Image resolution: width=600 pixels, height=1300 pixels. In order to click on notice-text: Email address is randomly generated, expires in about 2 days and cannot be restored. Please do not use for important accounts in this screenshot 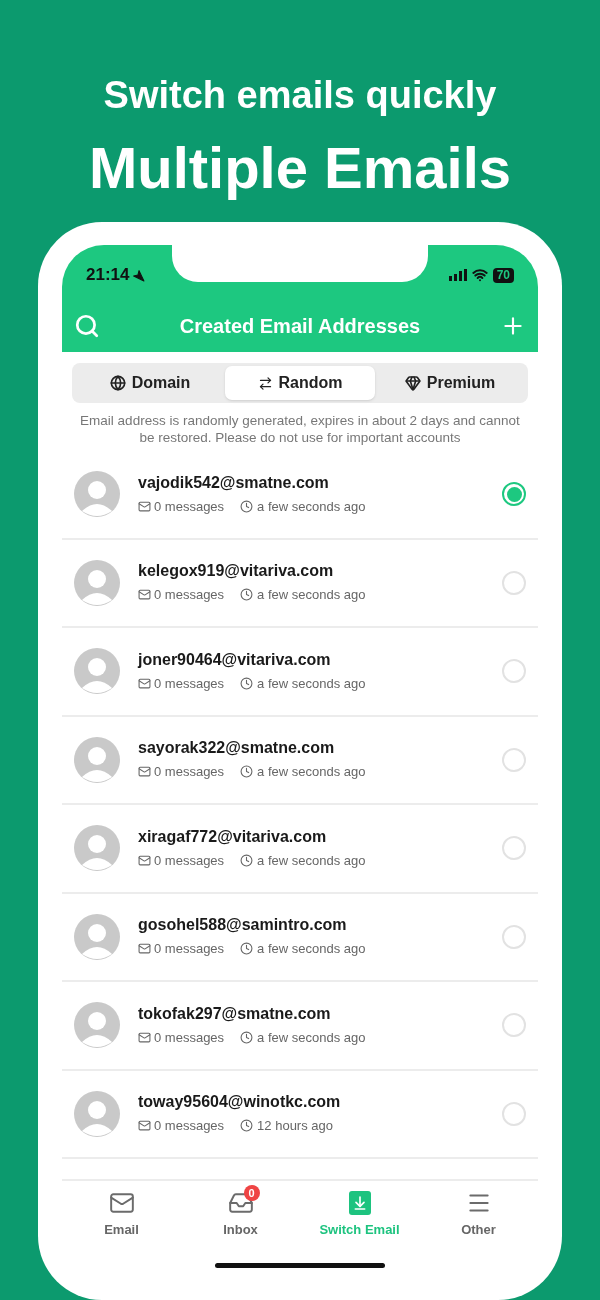, I will do `click(300, 429)`.